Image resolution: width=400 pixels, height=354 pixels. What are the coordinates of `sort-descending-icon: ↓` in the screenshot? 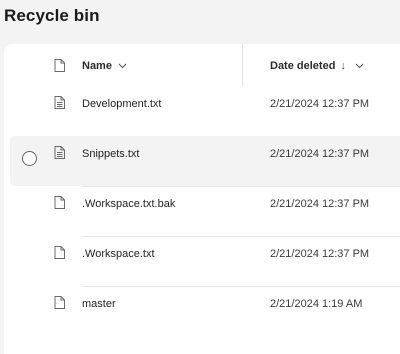 It's located at (343, 66).